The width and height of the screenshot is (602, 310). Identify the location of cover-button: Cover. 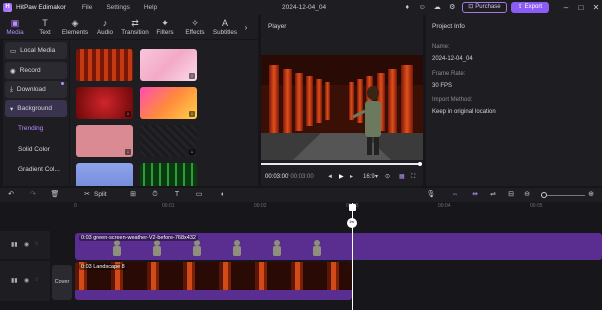
(62, 282).